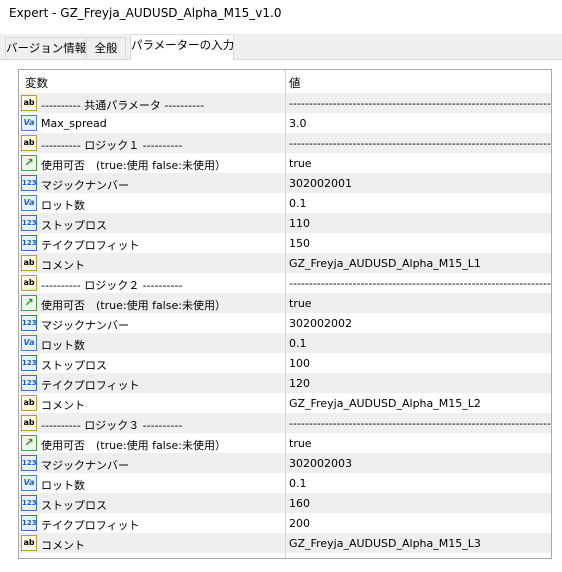 The image size is (562, 572). What do you see at coordinates (106, 47) in the screenshot?
I see `tab-general: 全般` at bounding box center [106, 47].